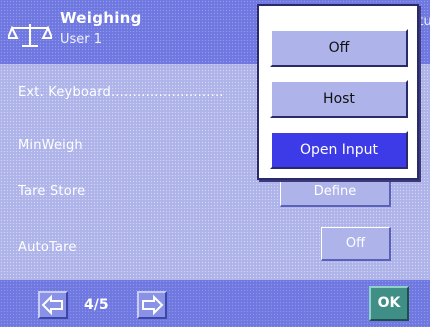 Image resolution: width=430 pixels, height=327 pixels. I want to click on page-indicator: 4/5, so click(96, 305).